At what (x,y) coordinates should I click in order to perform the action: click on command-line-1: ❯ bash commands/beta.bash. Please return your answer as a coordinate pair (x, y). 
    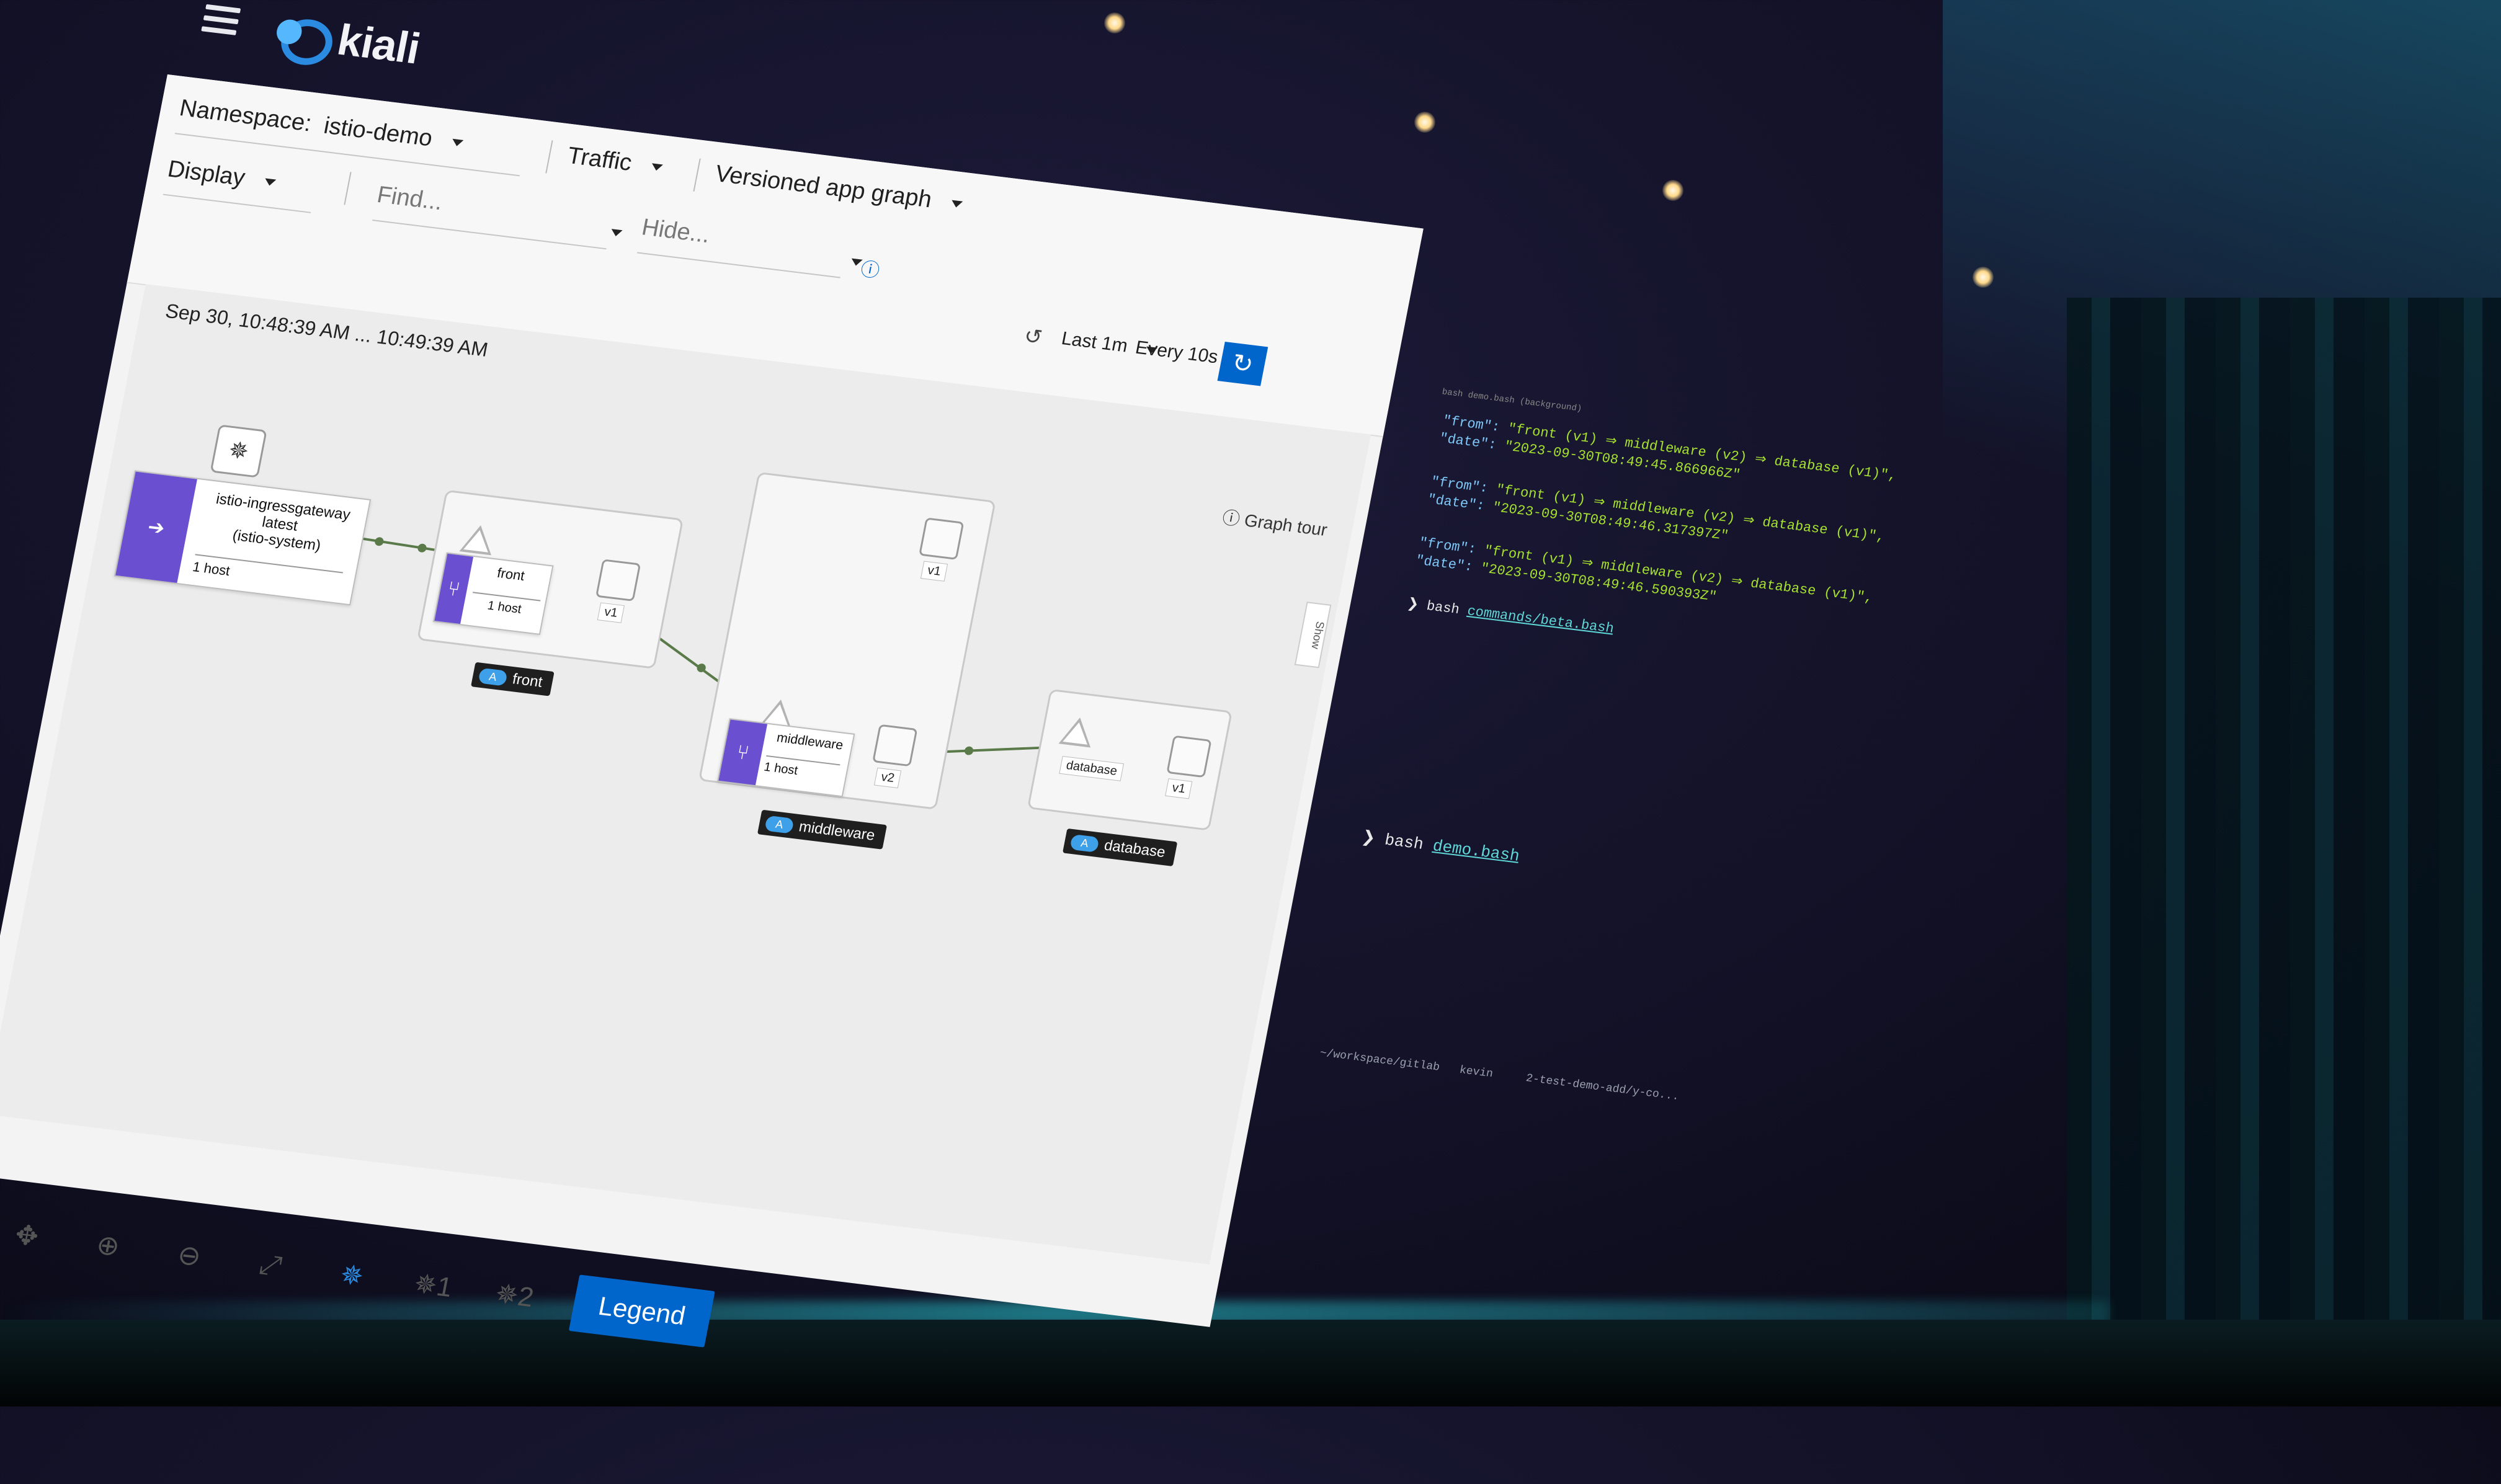
    Looking at the image, I should click on (1510, 615).